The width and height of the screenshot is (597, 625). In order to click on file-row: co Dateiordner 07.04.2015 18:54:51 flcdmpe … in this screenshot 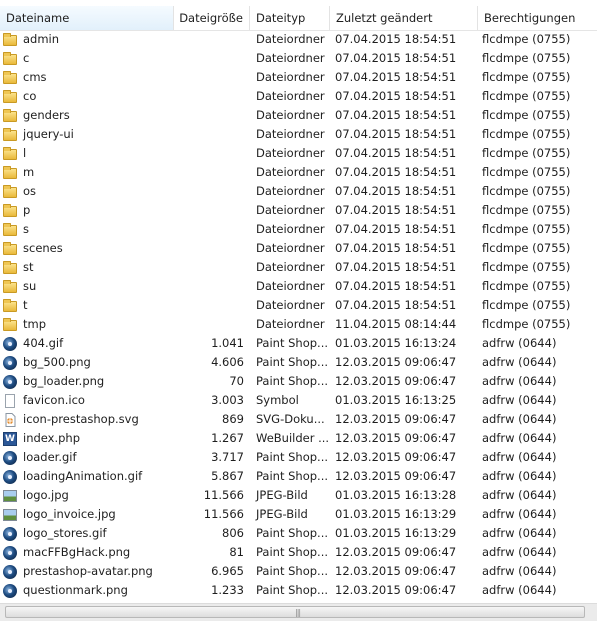, I will do `click(298, 96)`.